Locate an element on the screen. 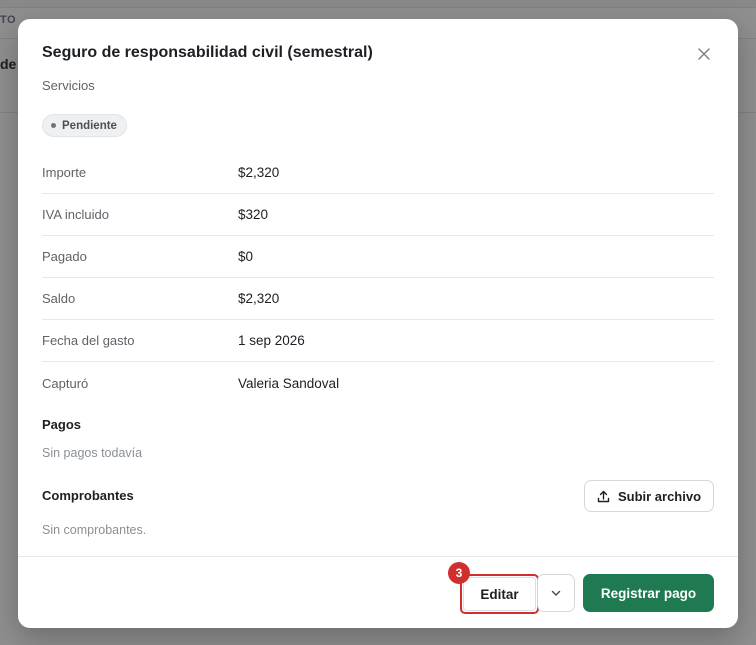  close-icon is located at coordinates (704, 54).